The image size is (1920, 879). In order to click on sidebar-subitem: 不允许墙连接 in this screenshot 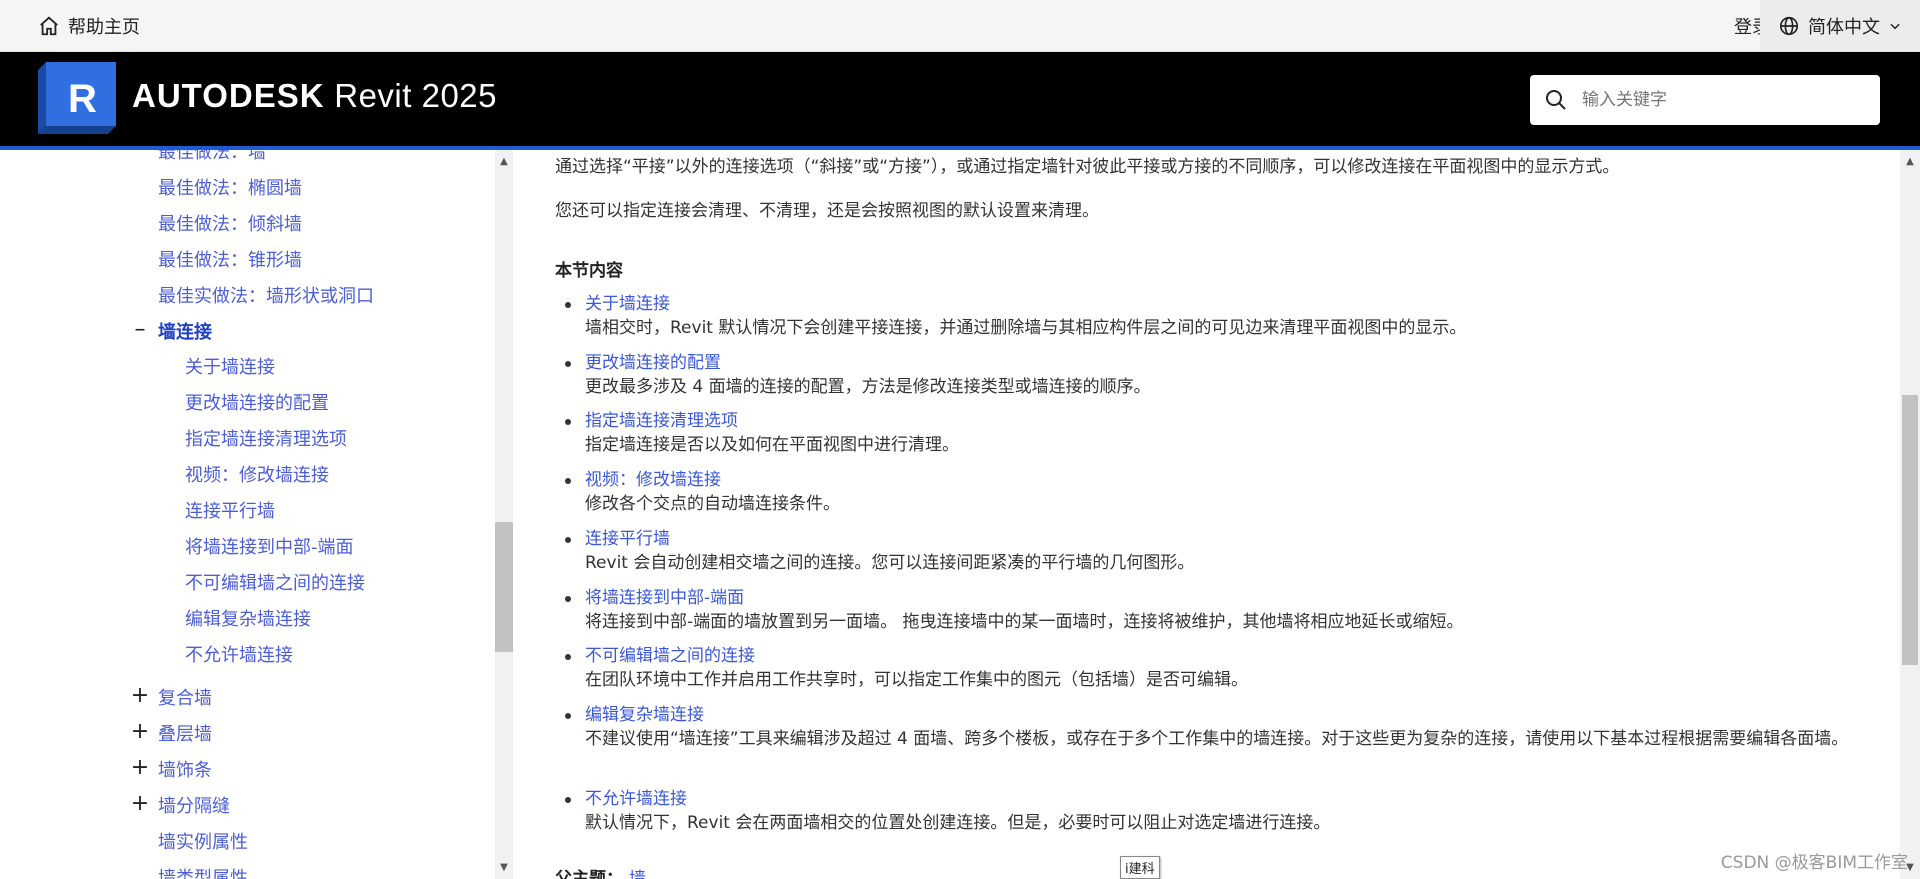, I will do `click(239, 654)`.